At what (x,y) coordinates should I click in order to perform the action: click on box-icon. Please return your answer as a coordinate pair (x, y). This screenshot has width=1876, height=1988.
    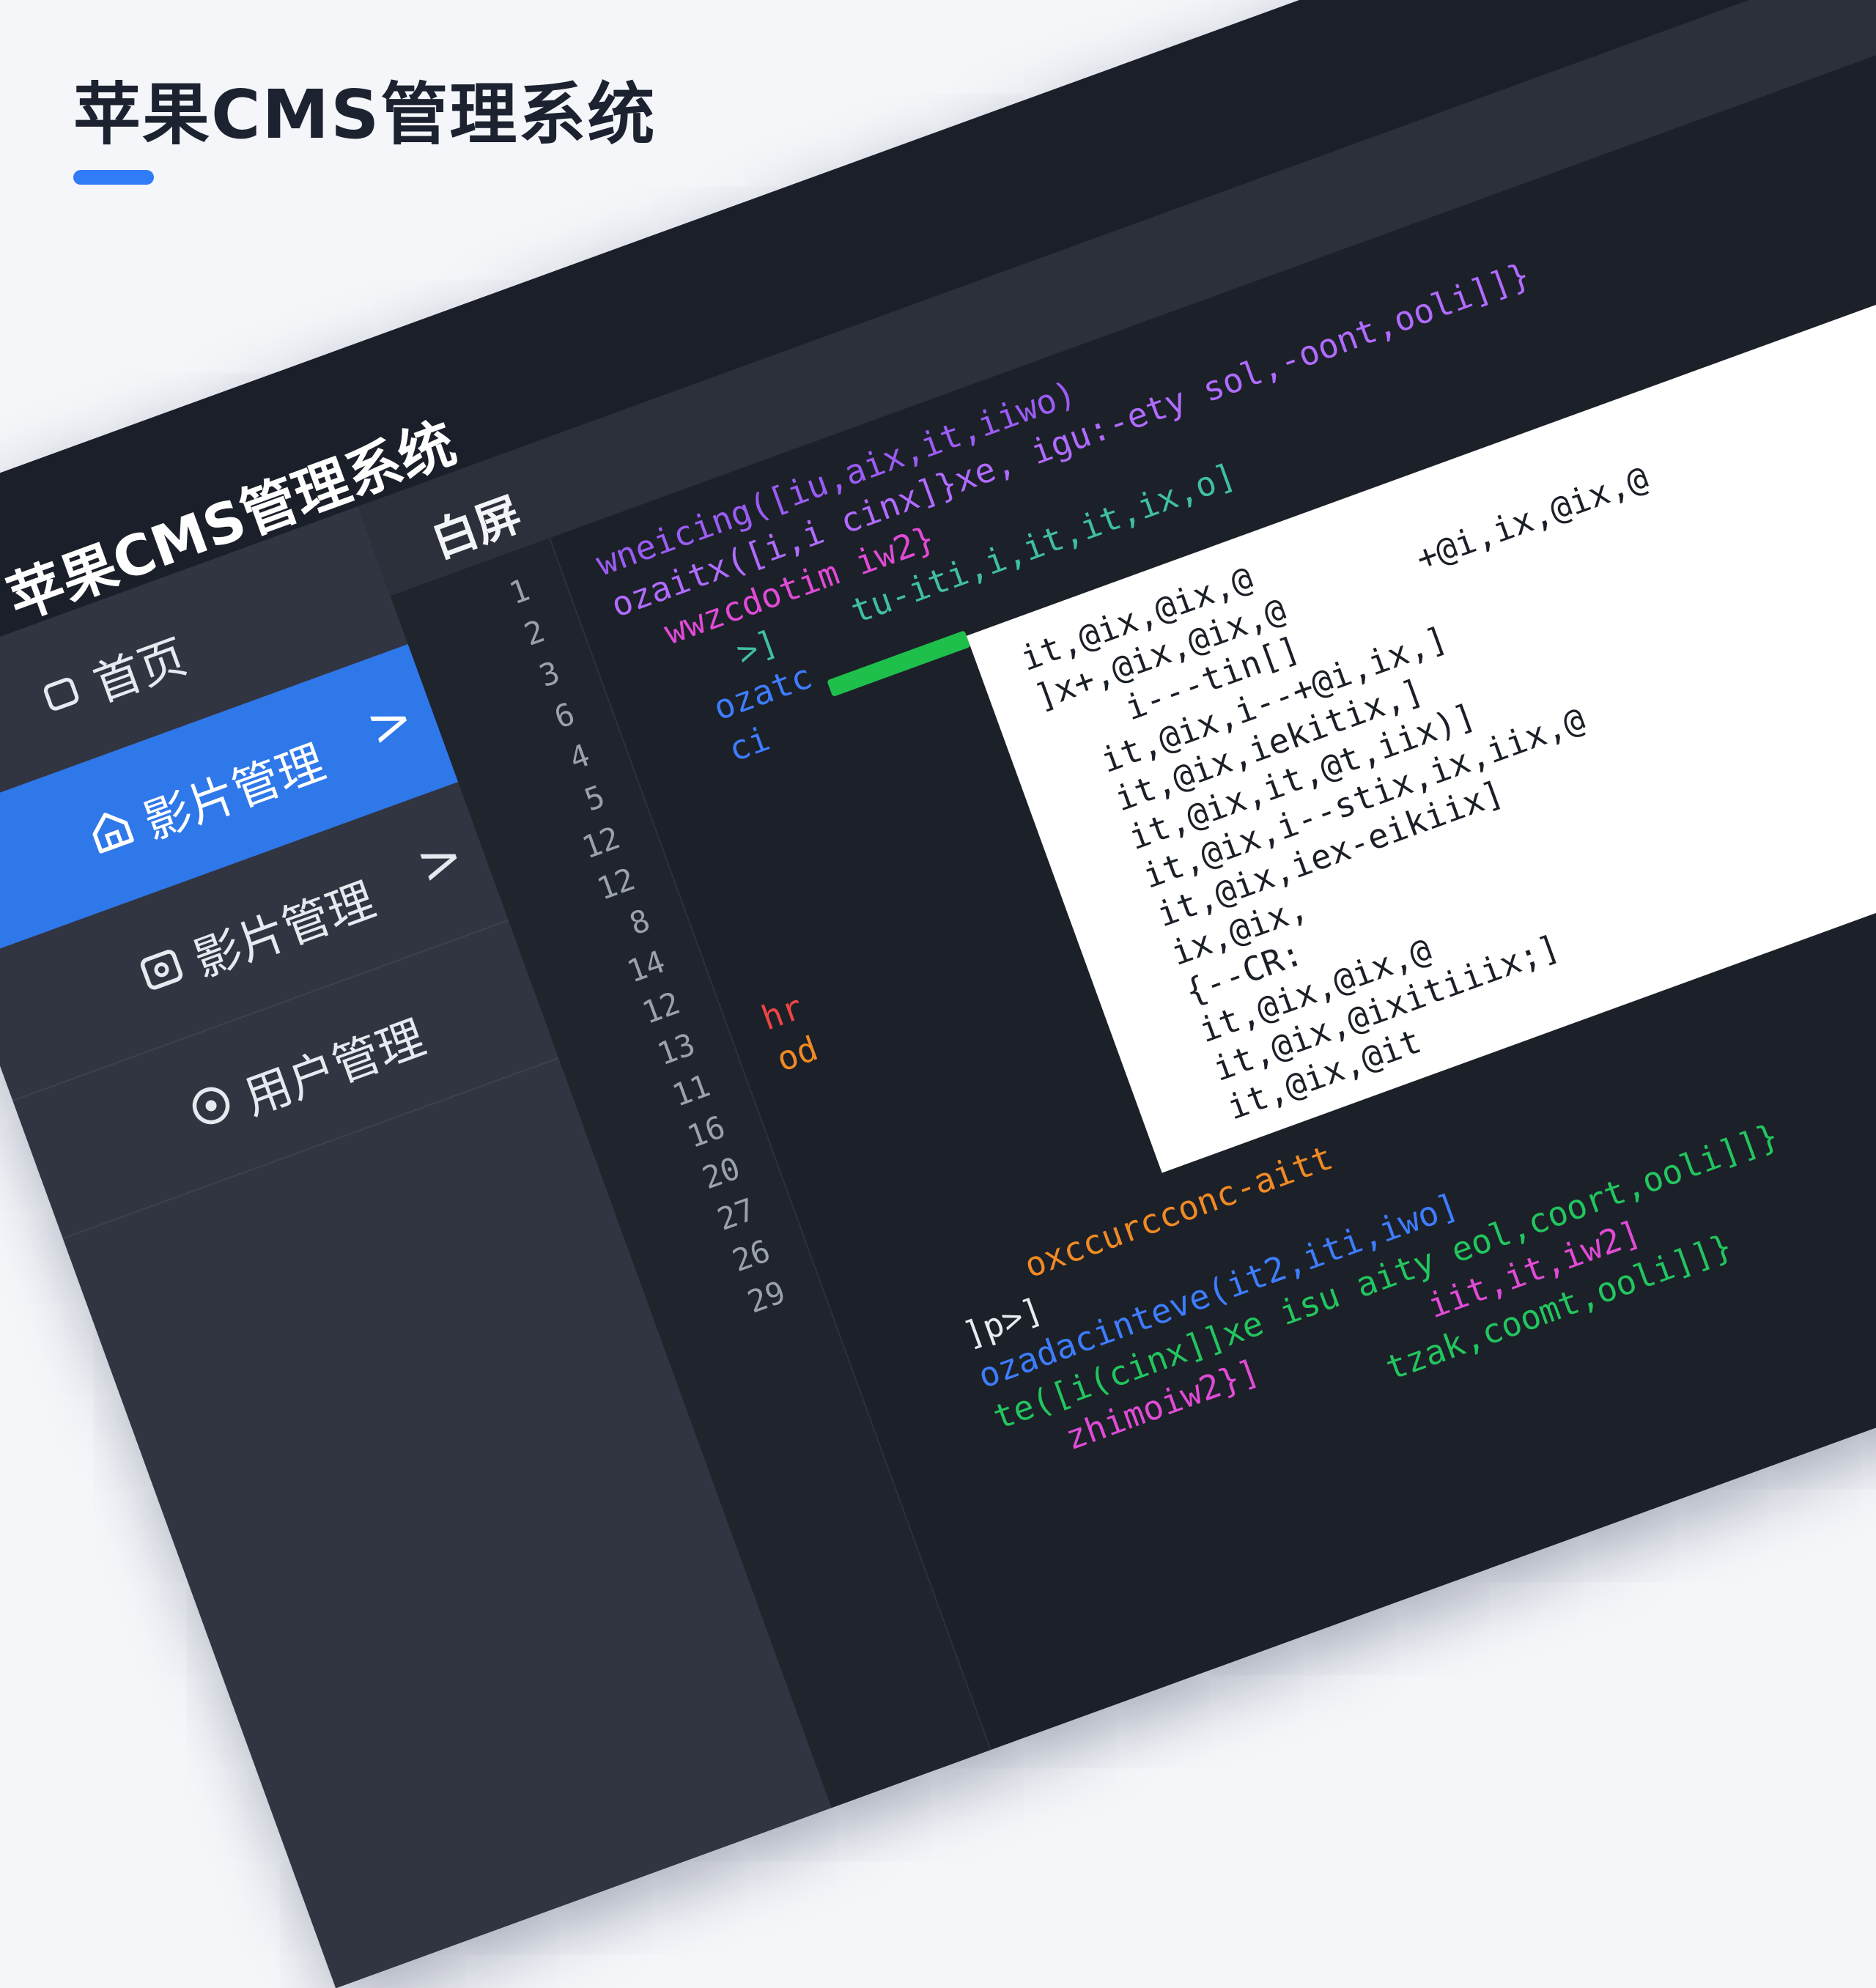
    Looking at the image, I should click on (161, 968).